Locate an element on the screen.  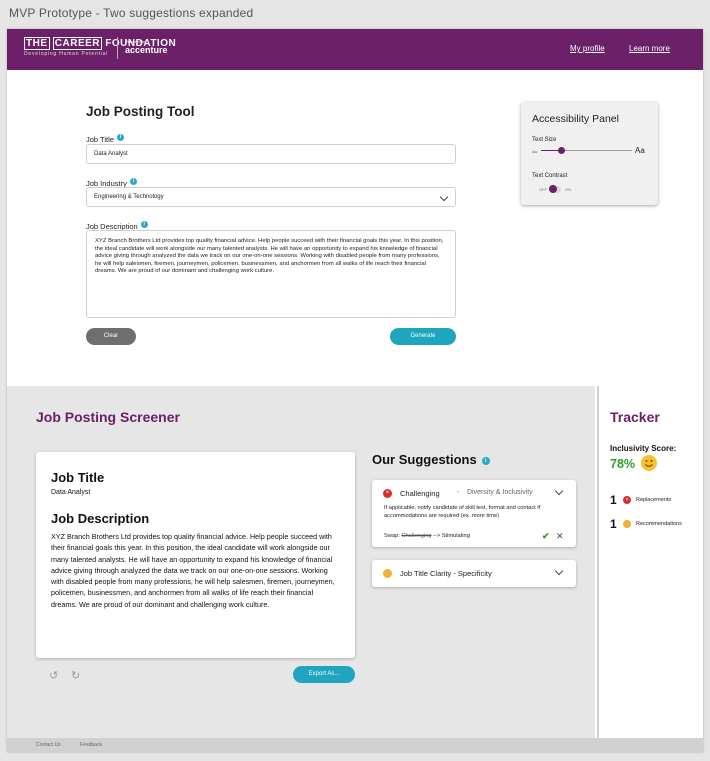
logo-divider is located at coordinates (117, 48).